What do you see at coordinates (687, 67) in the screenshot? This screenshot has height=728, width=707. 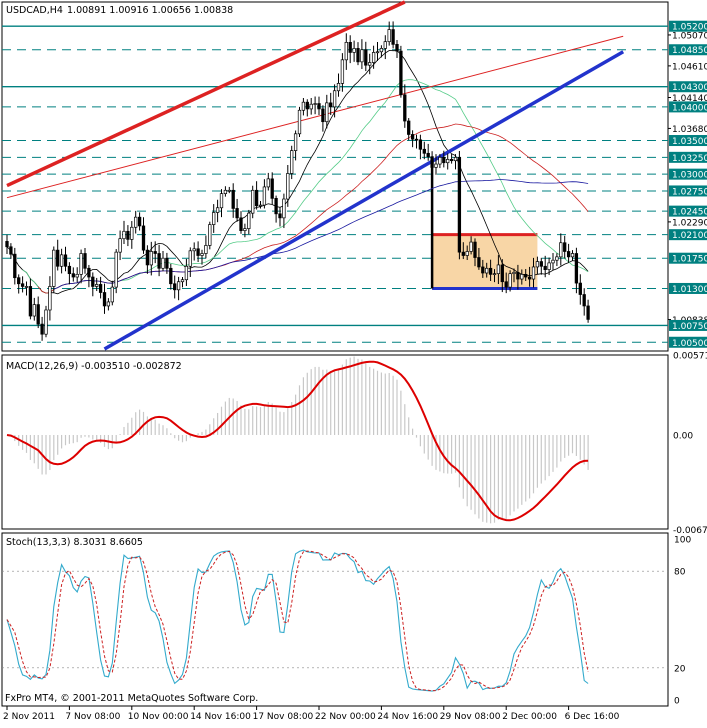 I see `price-label-3: 1.04610` at bounding box center [687, 67].